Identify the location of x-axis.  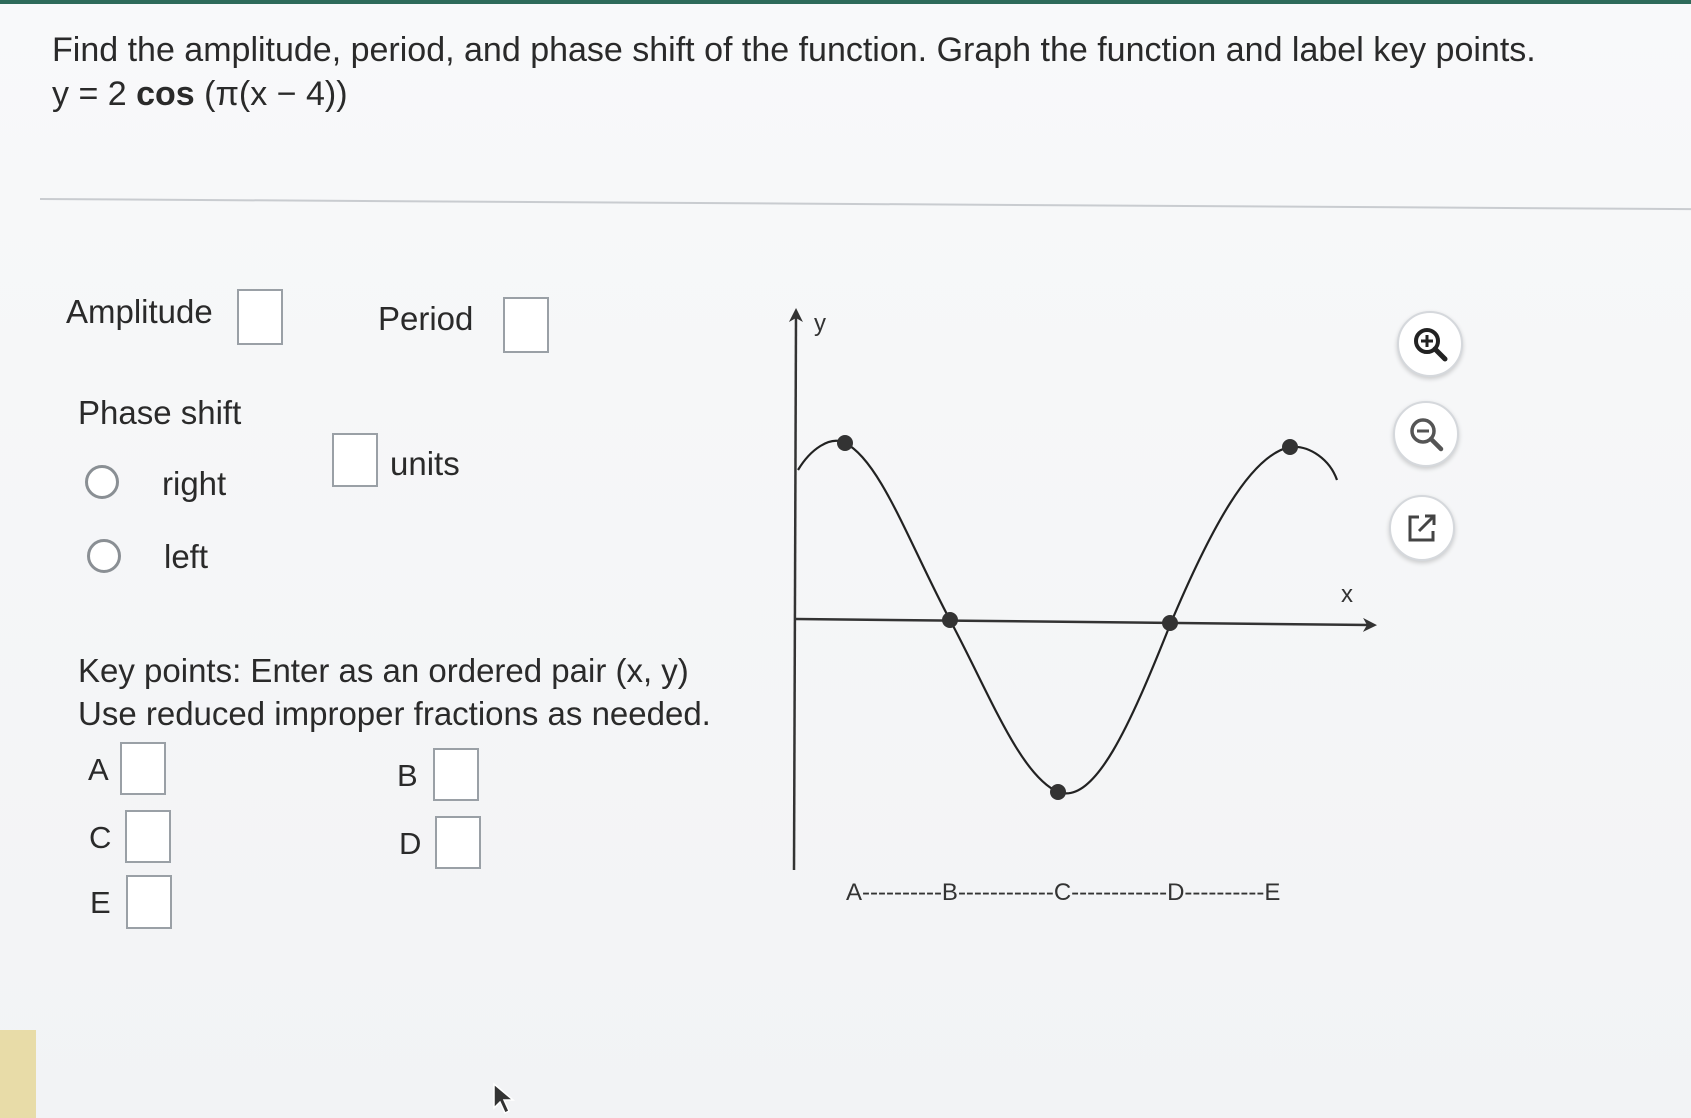
(1086, 624).